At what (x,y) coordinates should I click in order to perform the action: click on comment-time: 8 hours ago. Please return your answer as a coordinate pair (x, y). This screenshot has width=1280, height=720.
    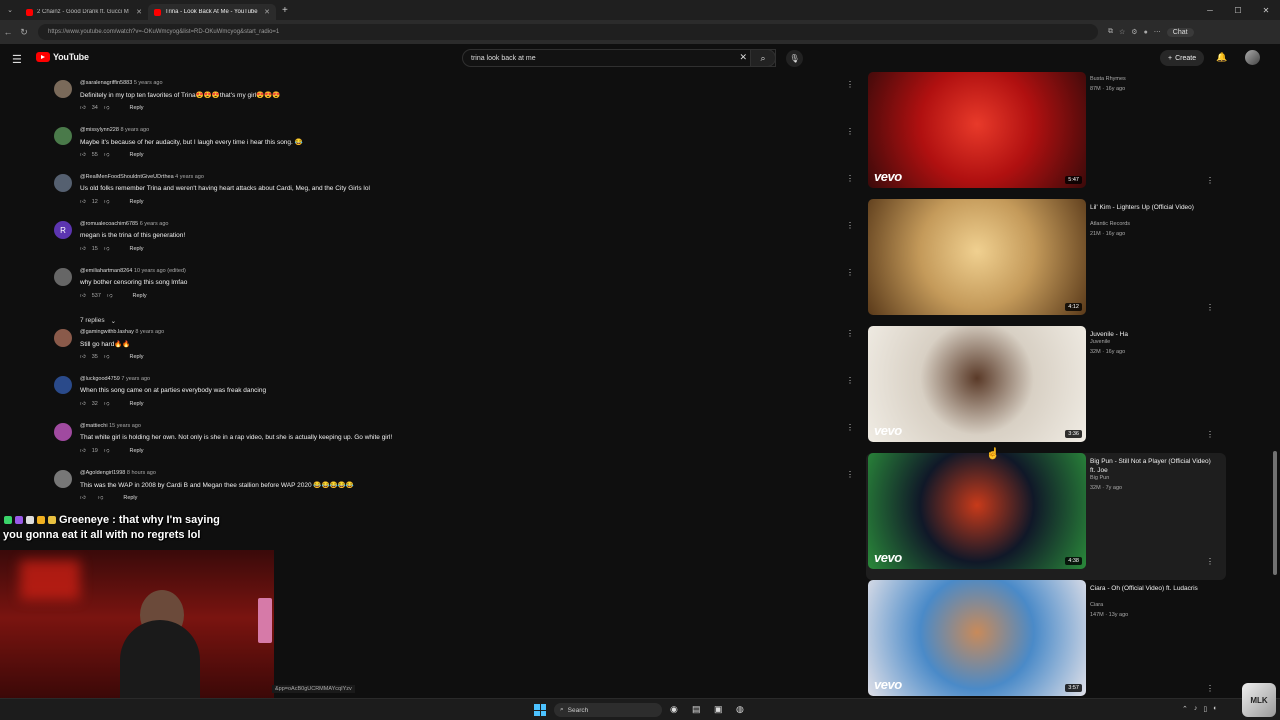
    Looking at the image, I should click on (141, 473).